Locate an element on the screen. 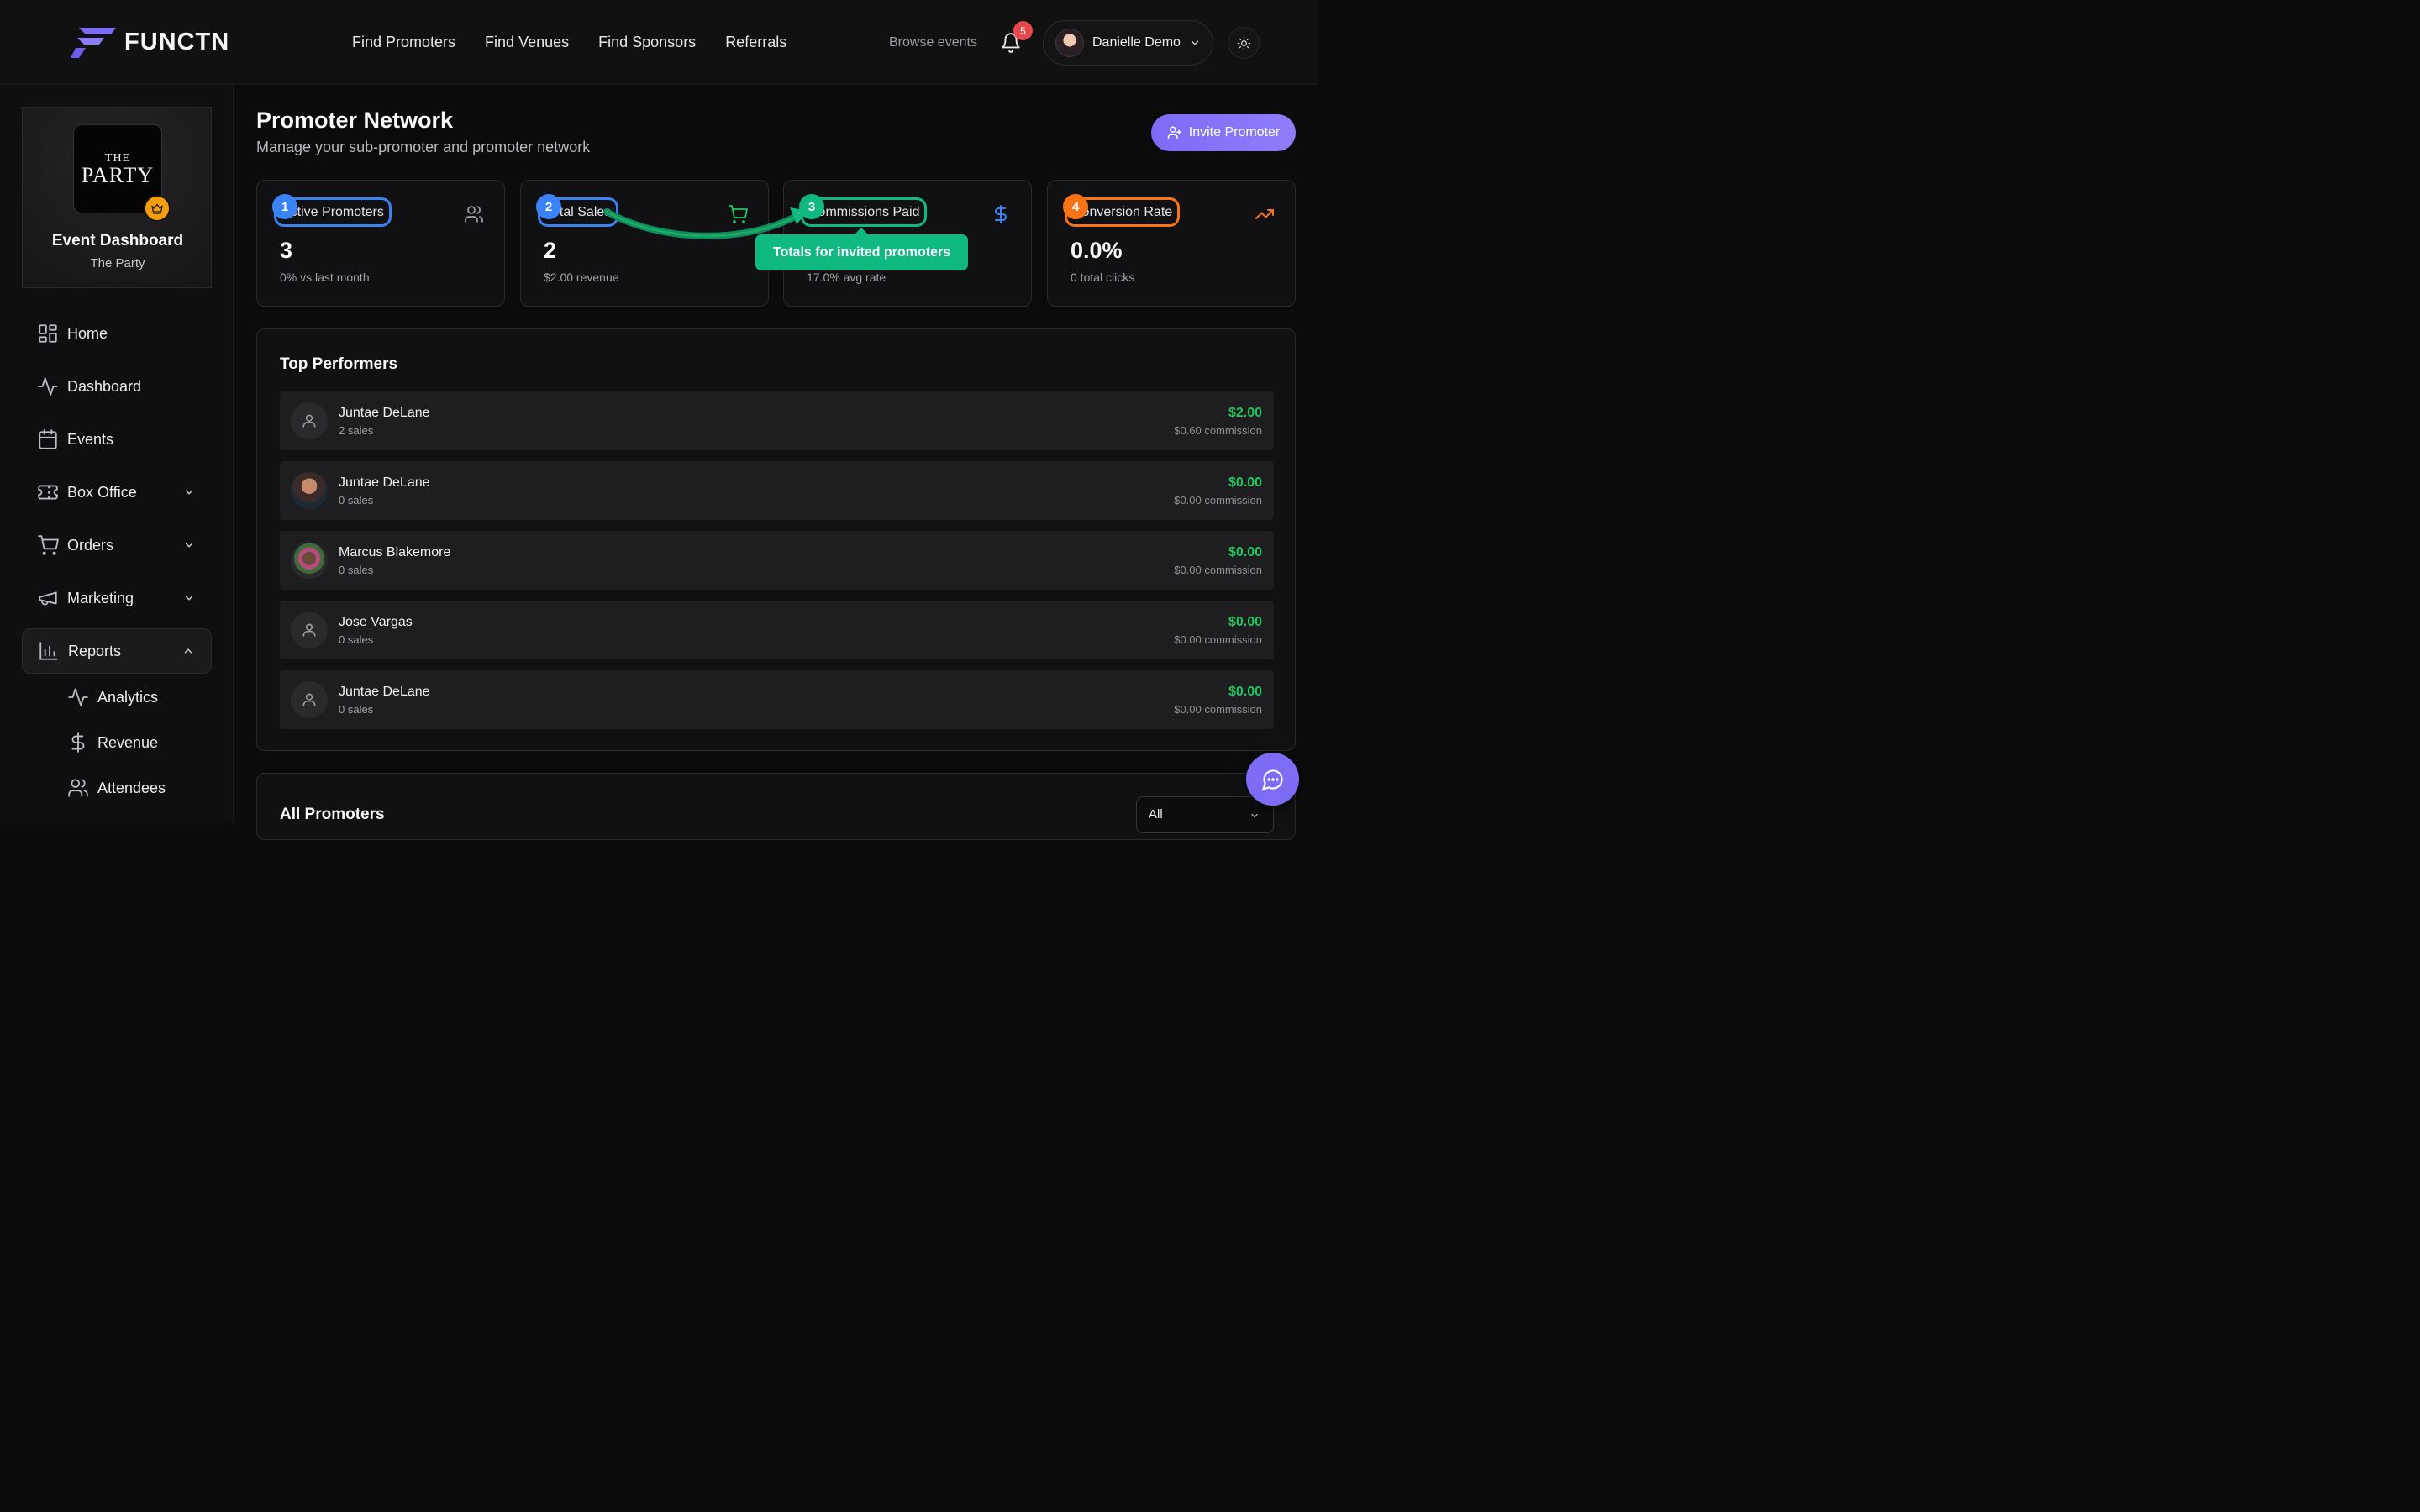 Image resolution: width=2420 pixels, height=1512 pixels. stat-footnote: $2.00 revenue is located at coordinates (582, 277).